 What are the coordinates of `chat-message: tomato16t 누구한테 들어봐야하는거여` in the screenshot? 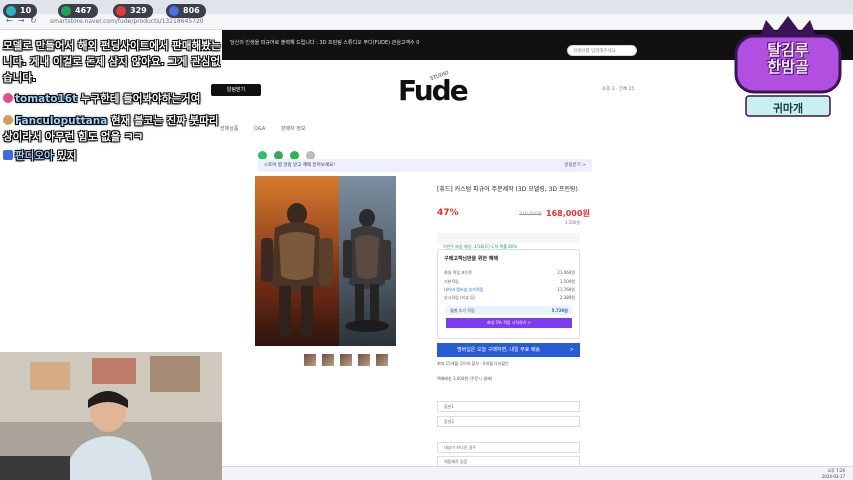 It's located at (101, 98).